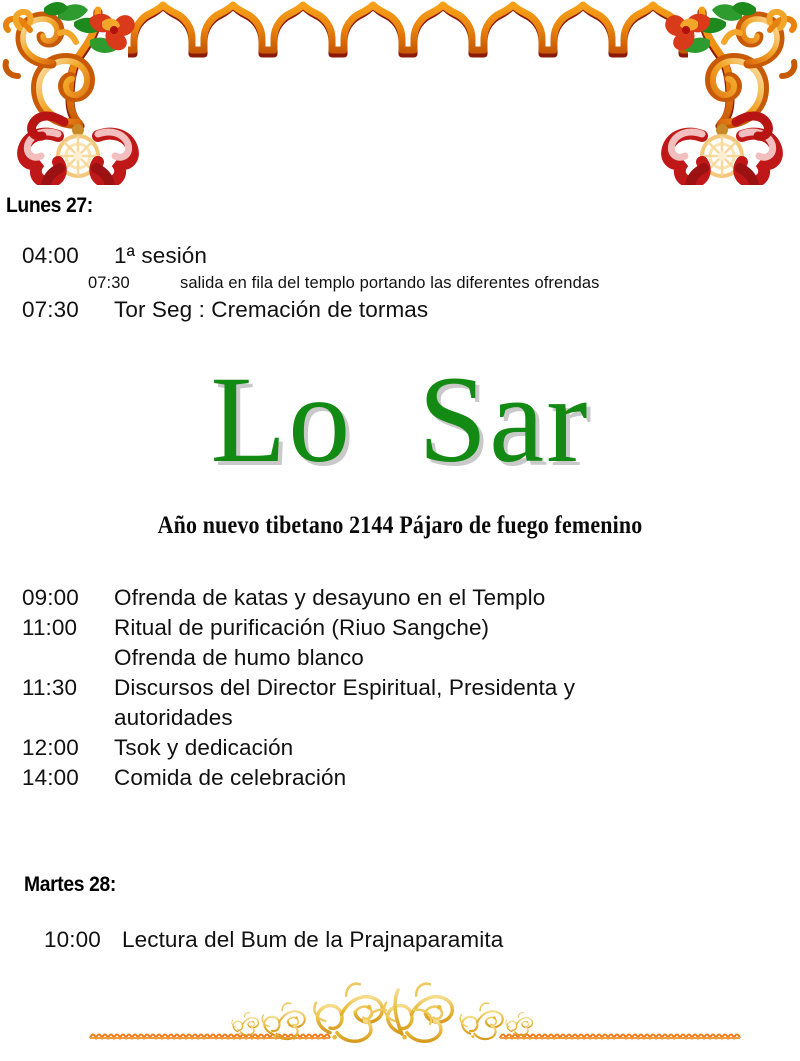  I want to click on scalloped-rule-right, so click(620, 1036).